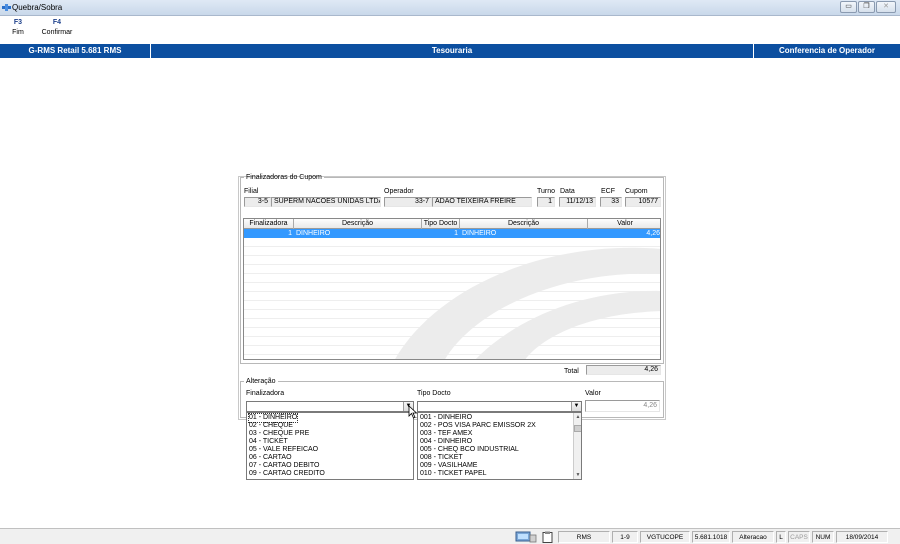  I want to click on finalizadora-label: Finalizadora, so click(265, 393).